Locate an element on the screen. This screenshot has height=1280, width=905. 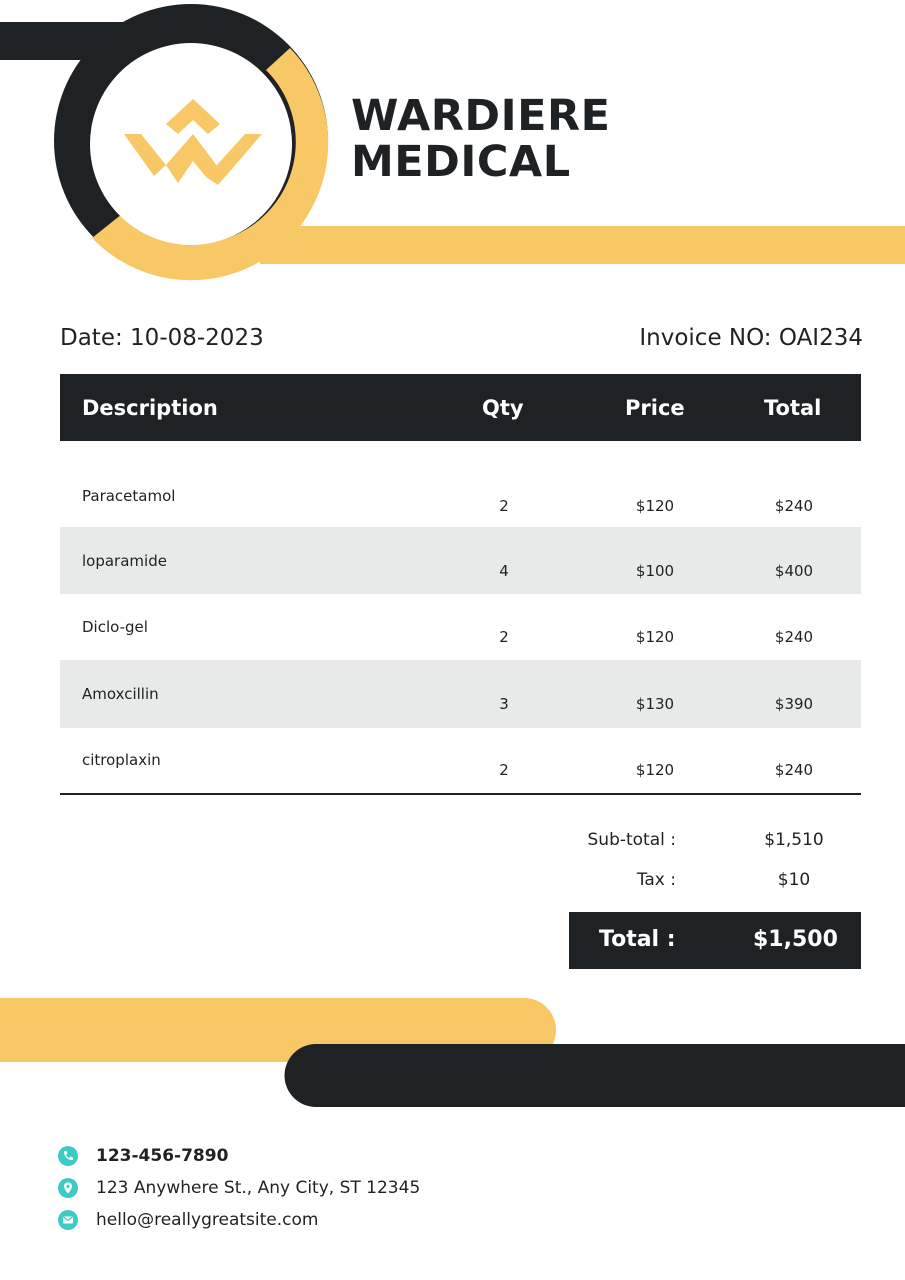
row-price: $130 is located at coordinates (655, 704).